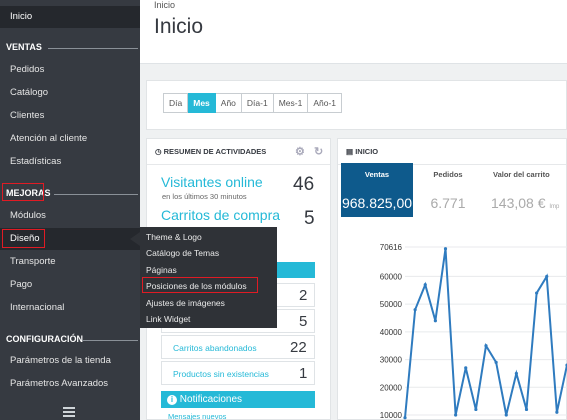 This screenshot has width=567, height=420. Describe the element at coordinates (391, 415) in the screenshot. I see `y-tick-label: 10000` at that location.